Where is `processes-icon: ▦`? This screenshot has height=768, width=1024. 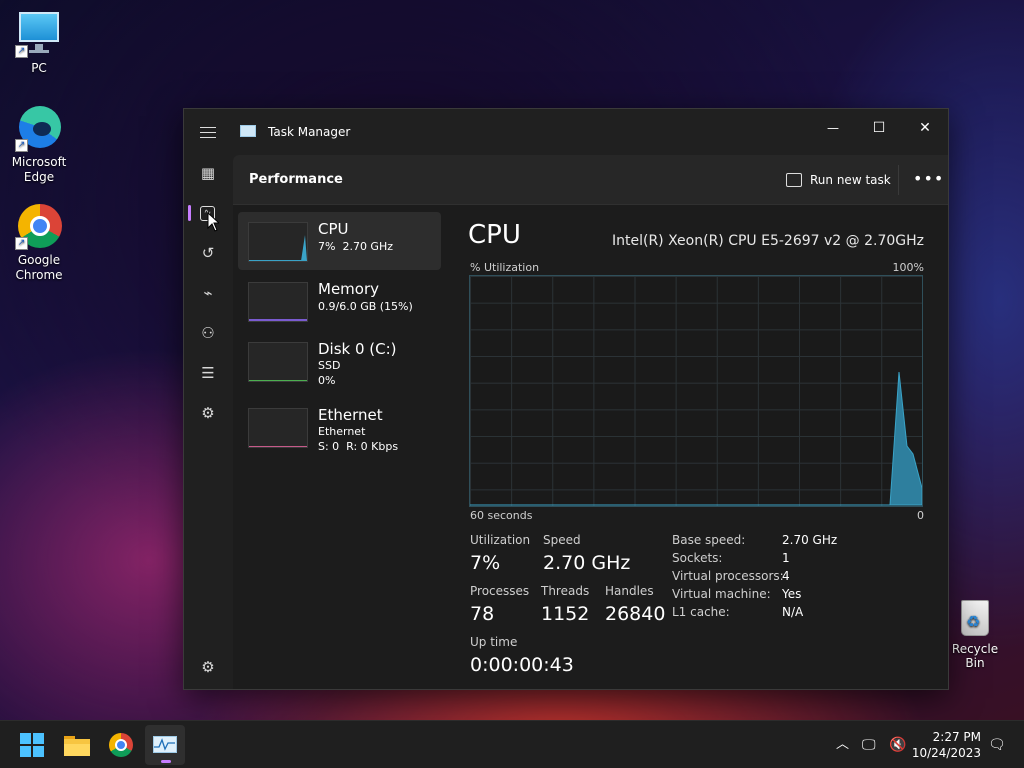 processes-icon: ▦ is located at coordinates (208, 173).